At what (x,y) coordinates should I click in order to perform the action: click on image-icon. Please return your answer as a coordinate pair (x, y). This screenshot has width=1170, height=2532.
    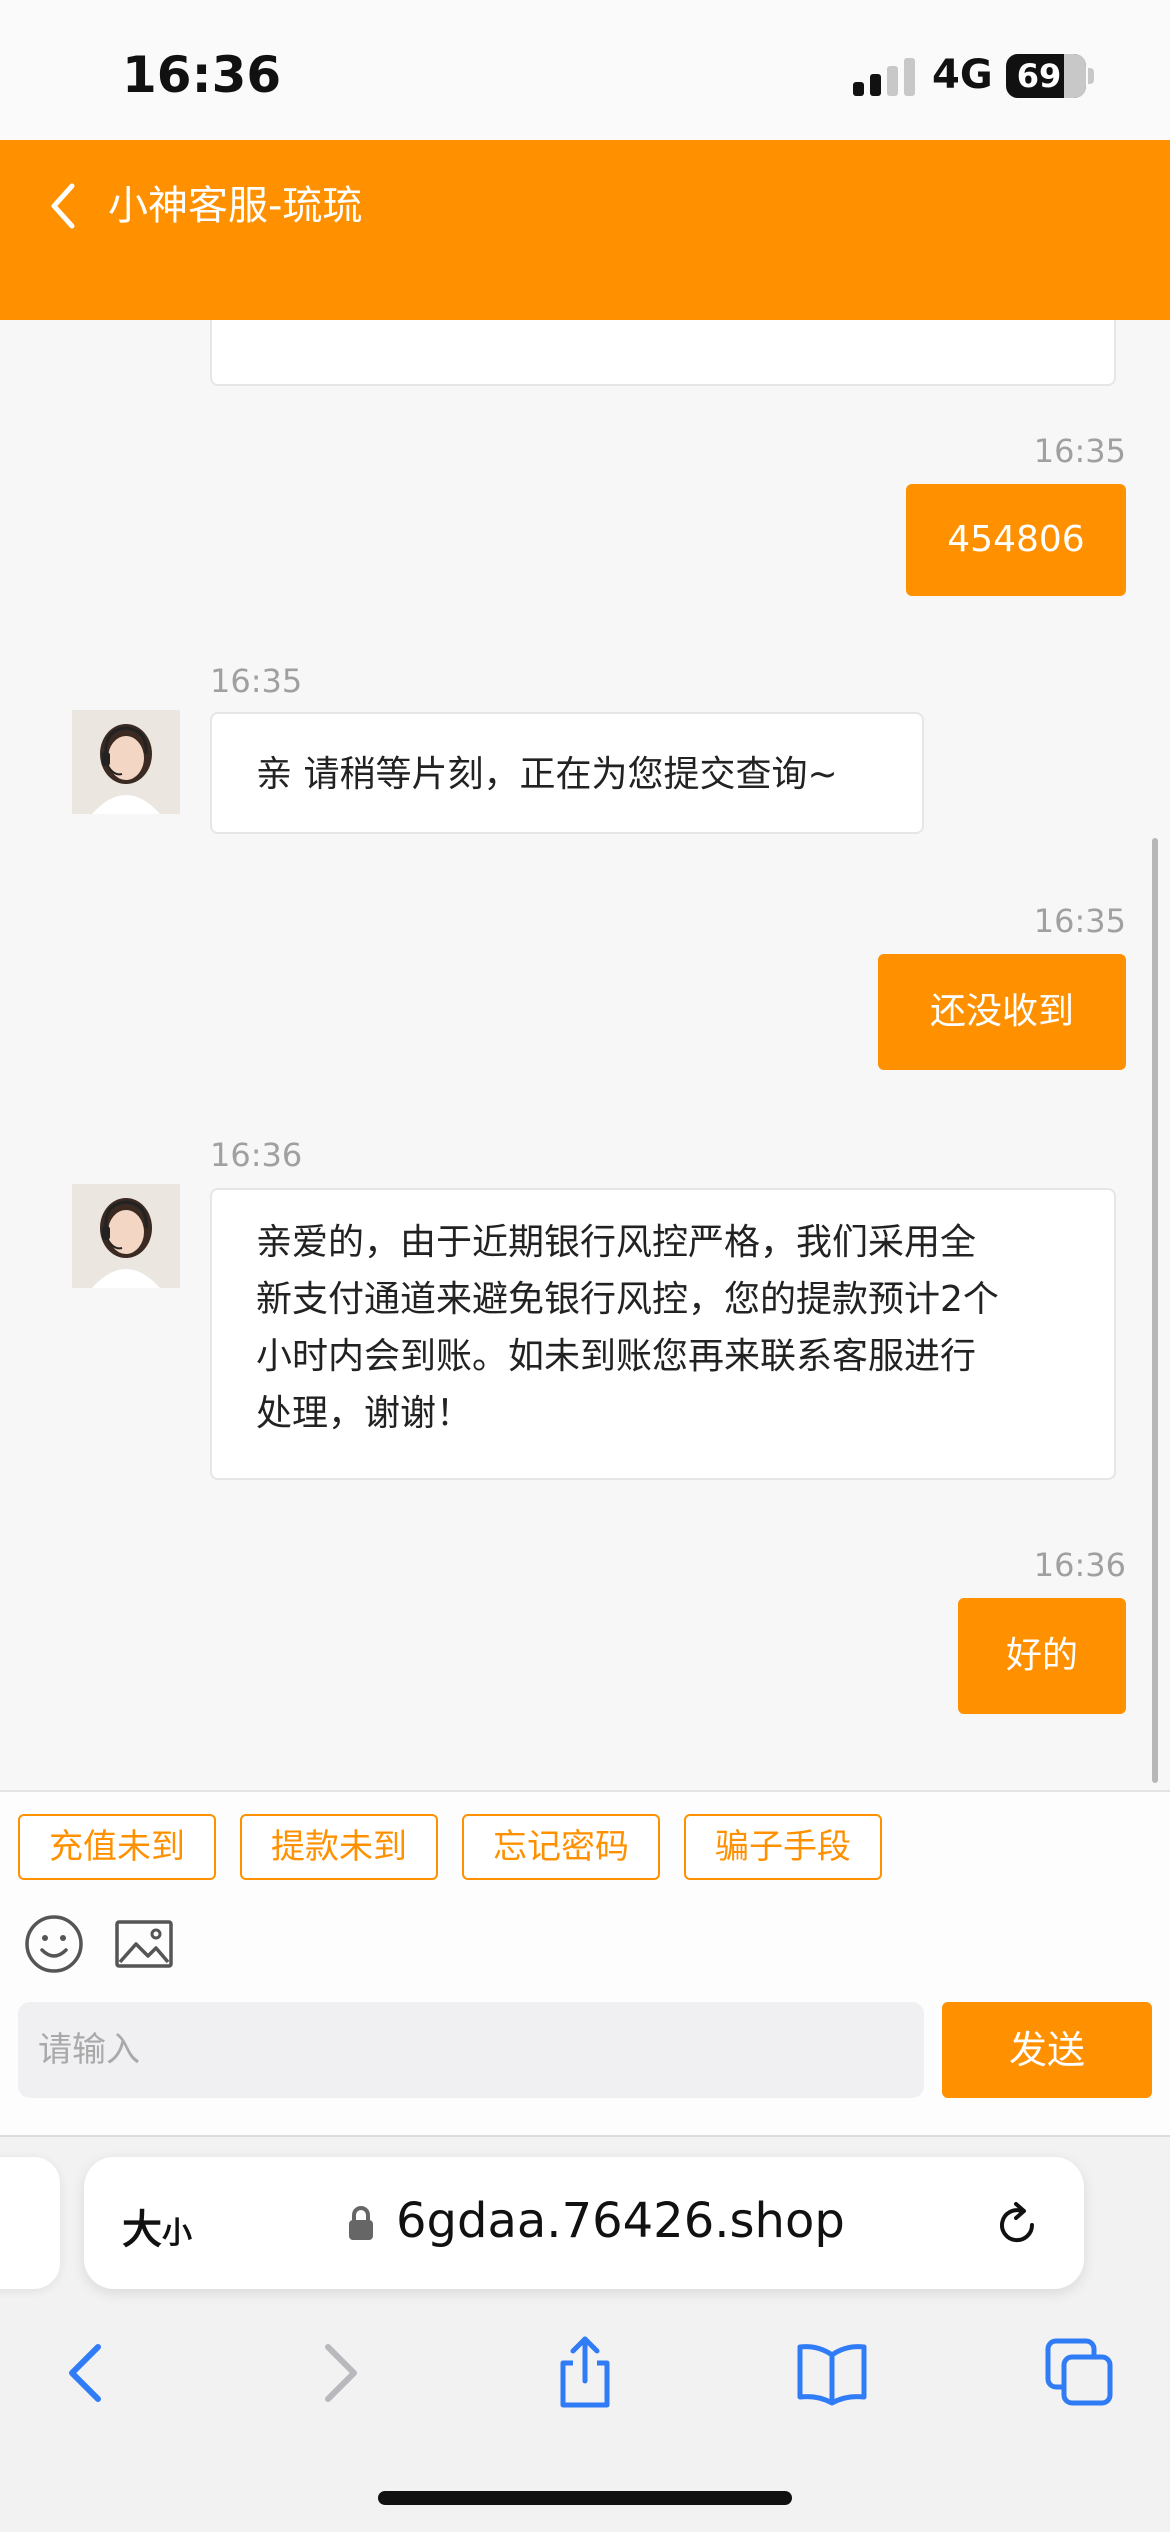
    Looking at the image, I should click on (144, 1944).